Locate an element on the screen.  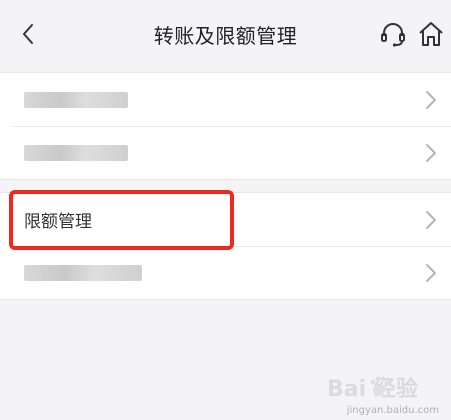
menu-row-limit-management: 限额管理 is located at coordinates (225, 219).